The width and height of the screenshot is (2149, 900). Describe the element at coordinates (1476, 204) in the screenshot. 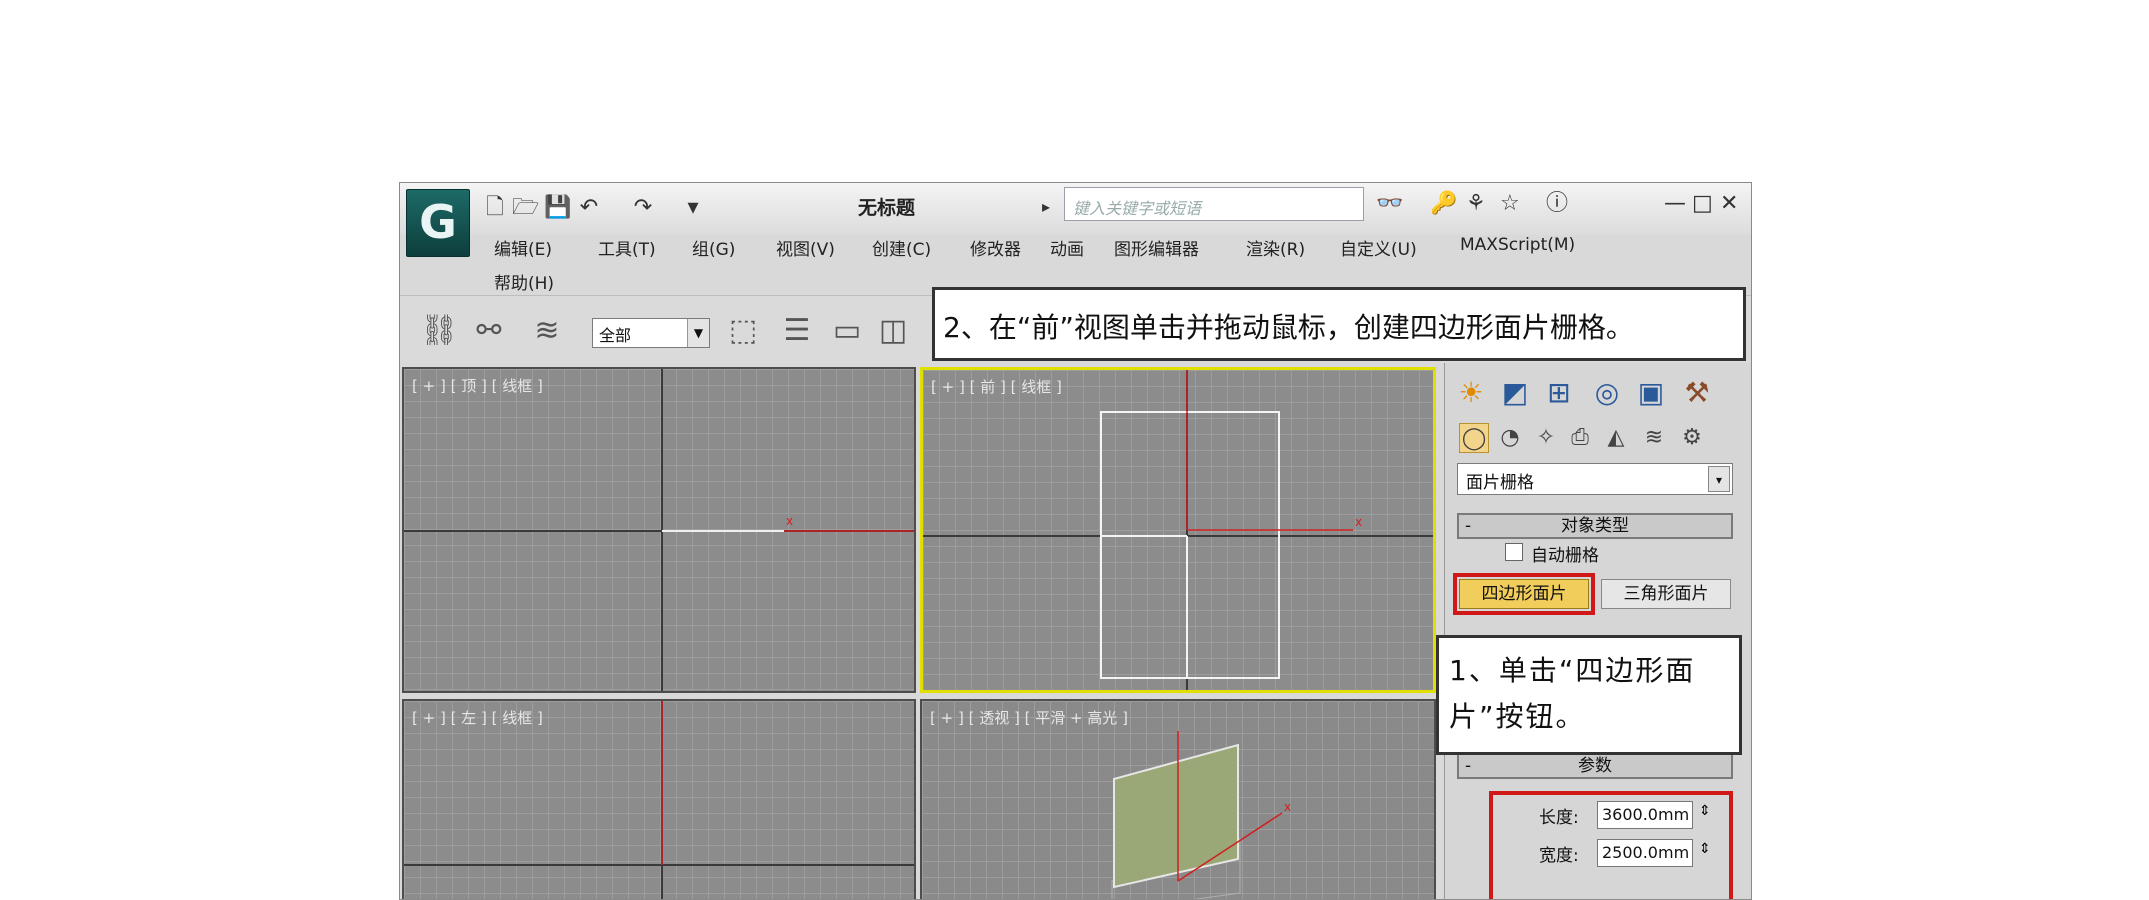

I see `communication-icon: ⚘` at that location.